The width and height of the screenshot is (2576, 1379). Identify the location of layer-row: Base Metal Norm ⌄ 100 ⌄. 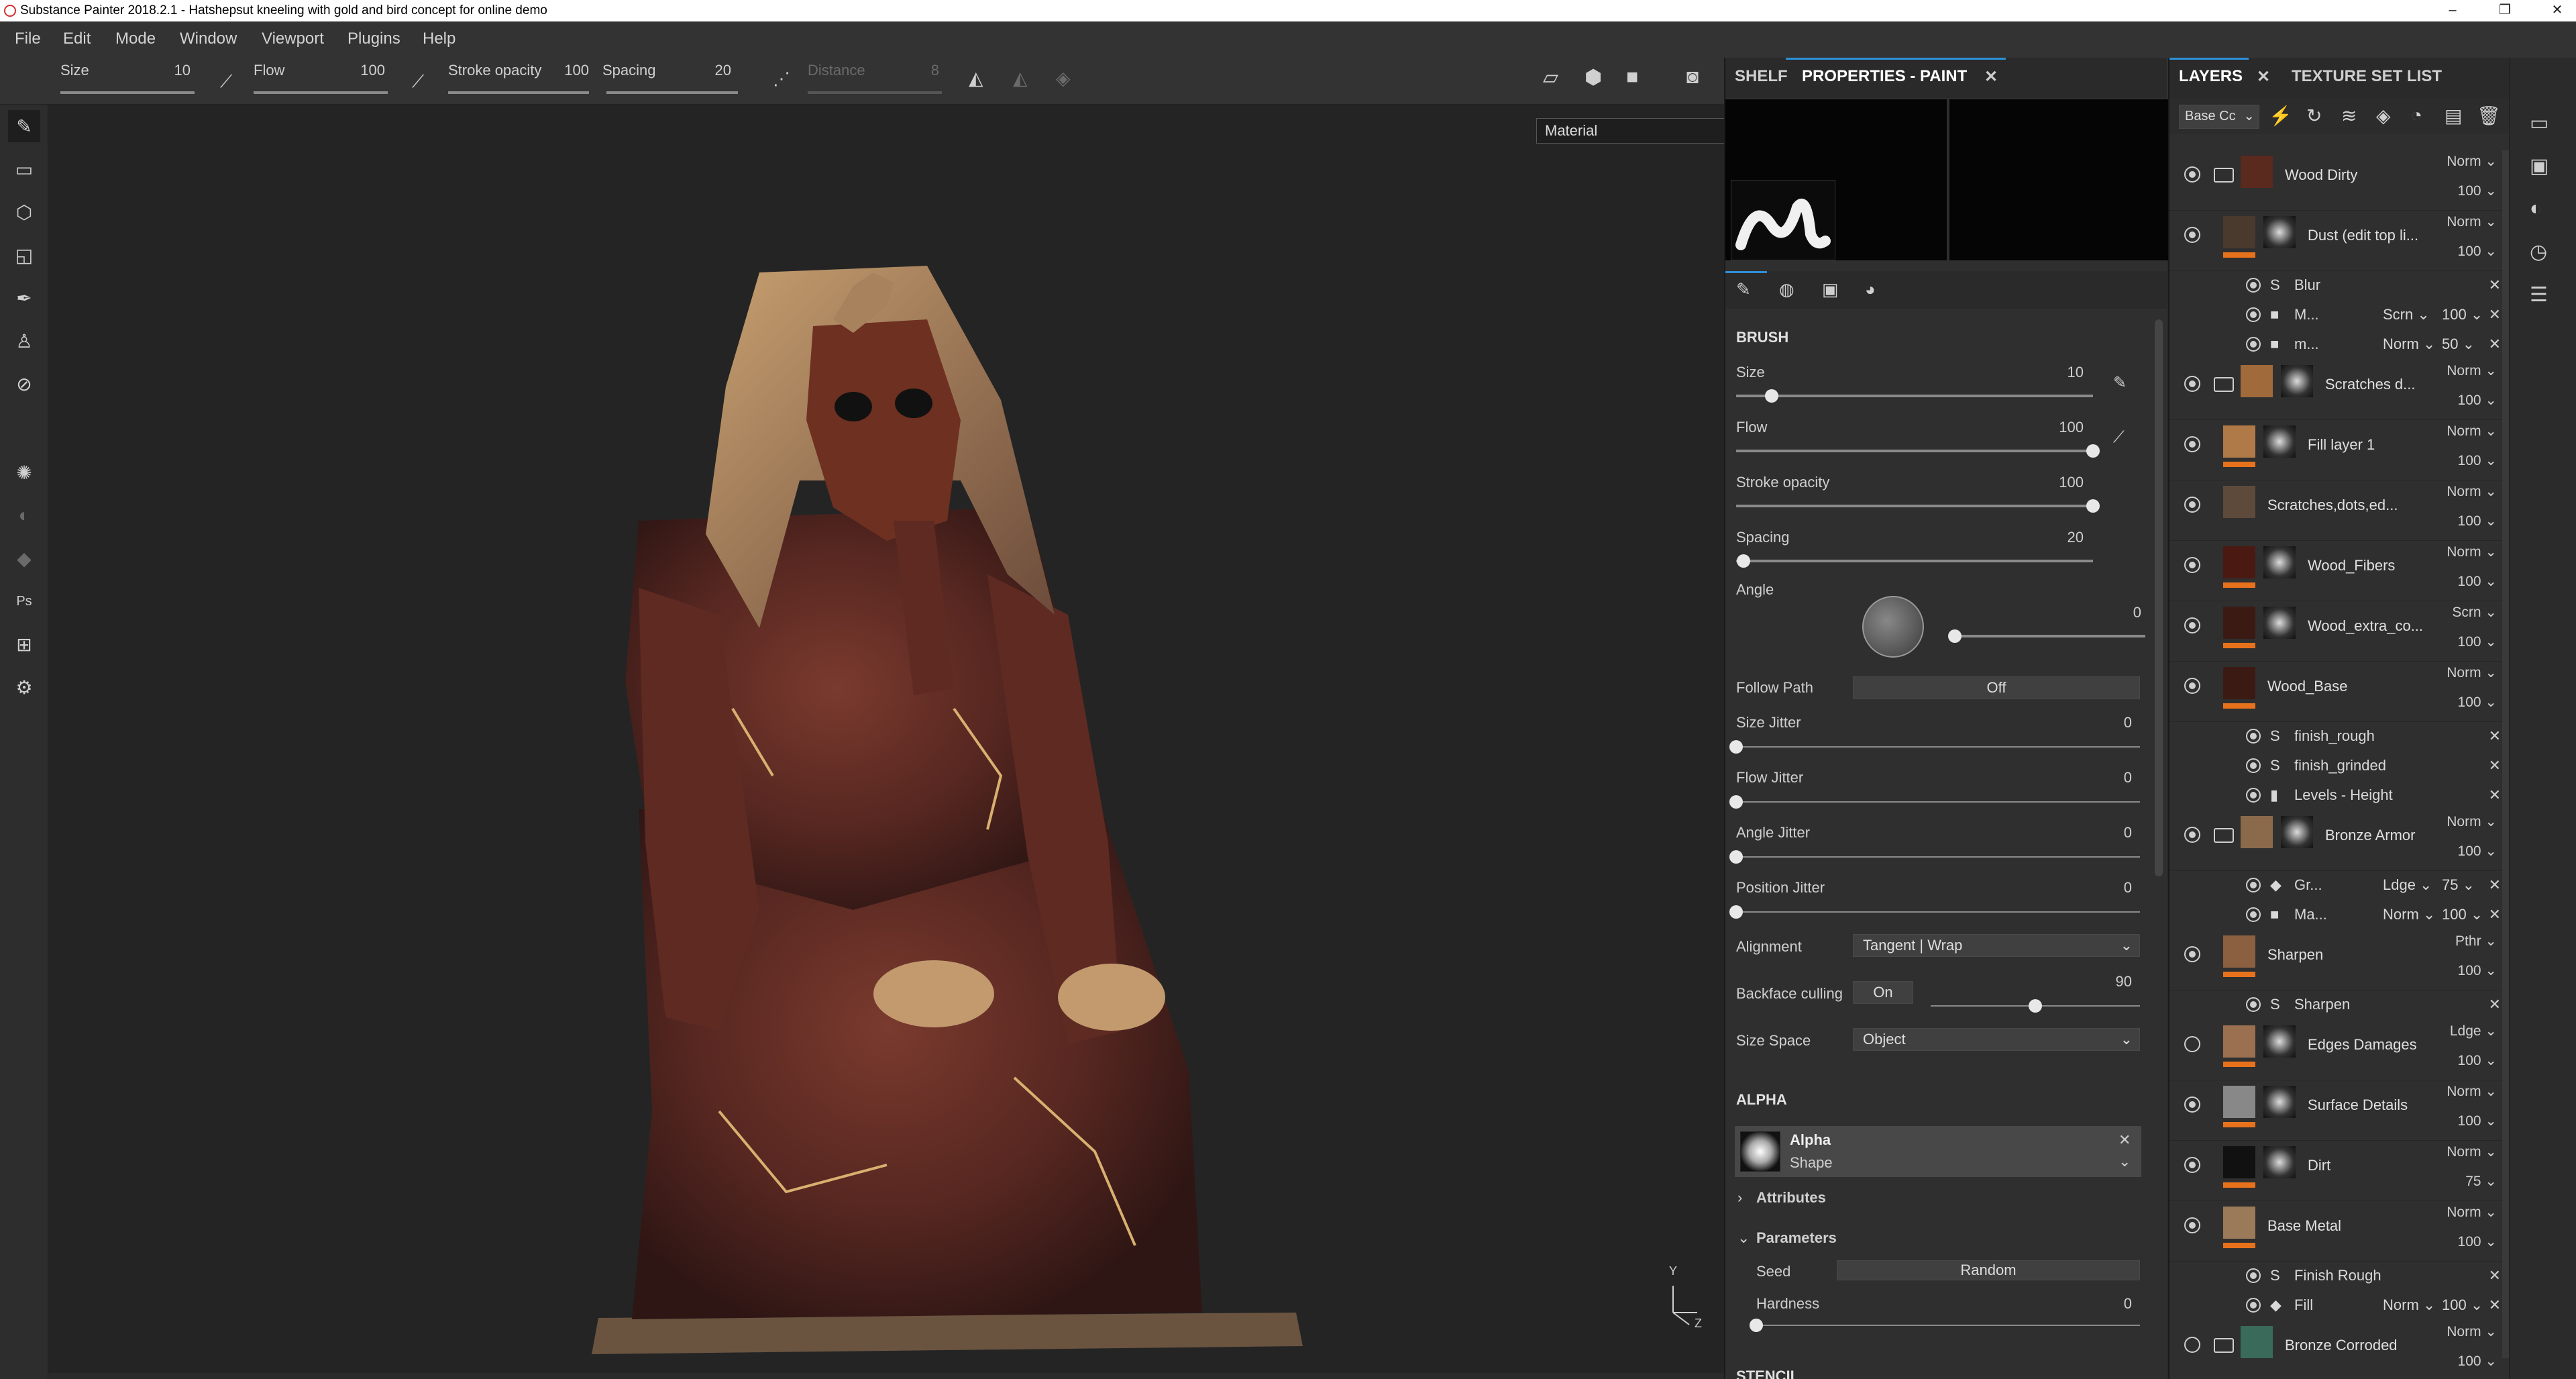
(2339, 1231).